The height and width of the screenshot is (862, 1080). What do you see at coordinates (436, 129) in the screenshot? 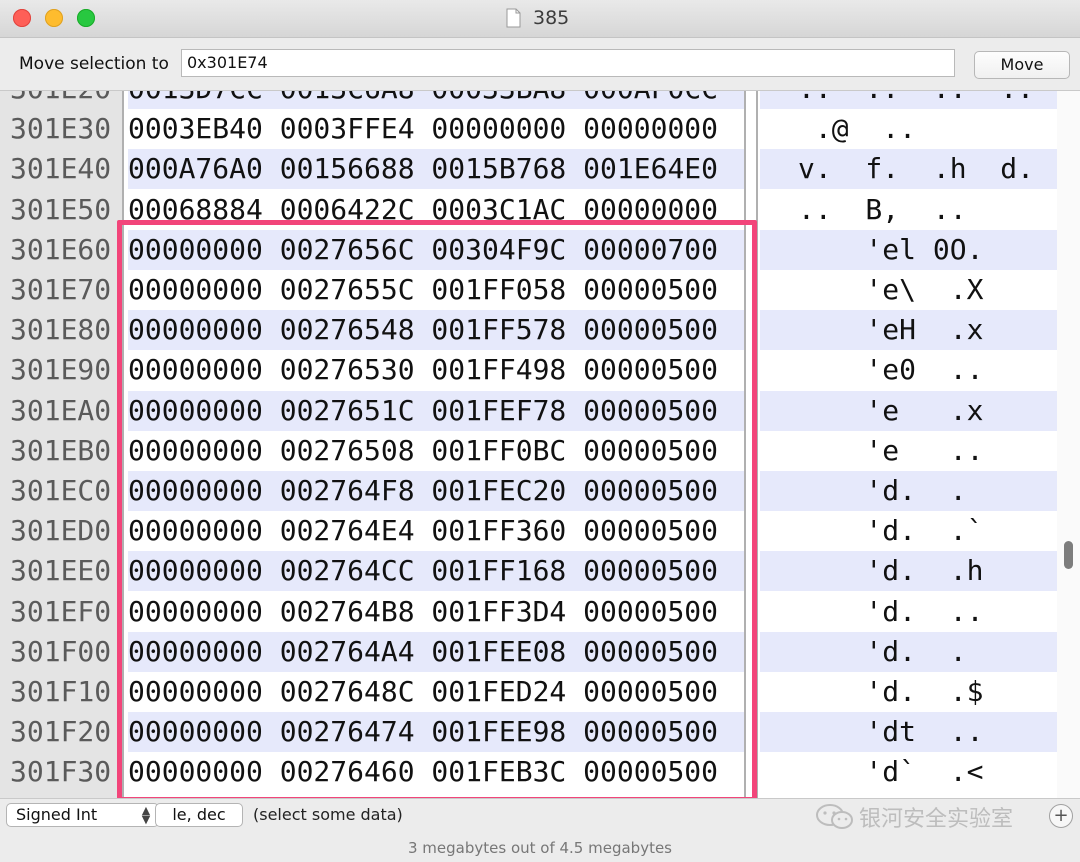
I see `row-hex-words: 0003EB40 0003FFE4 00000000 00000000` at bounding box center [436, 129].